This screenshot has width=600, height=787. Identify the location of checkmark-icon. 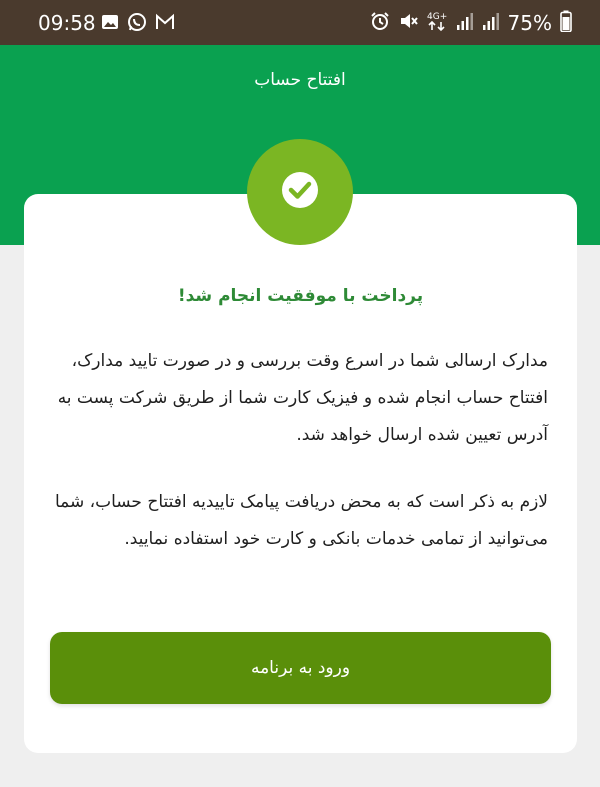
(300, 192).